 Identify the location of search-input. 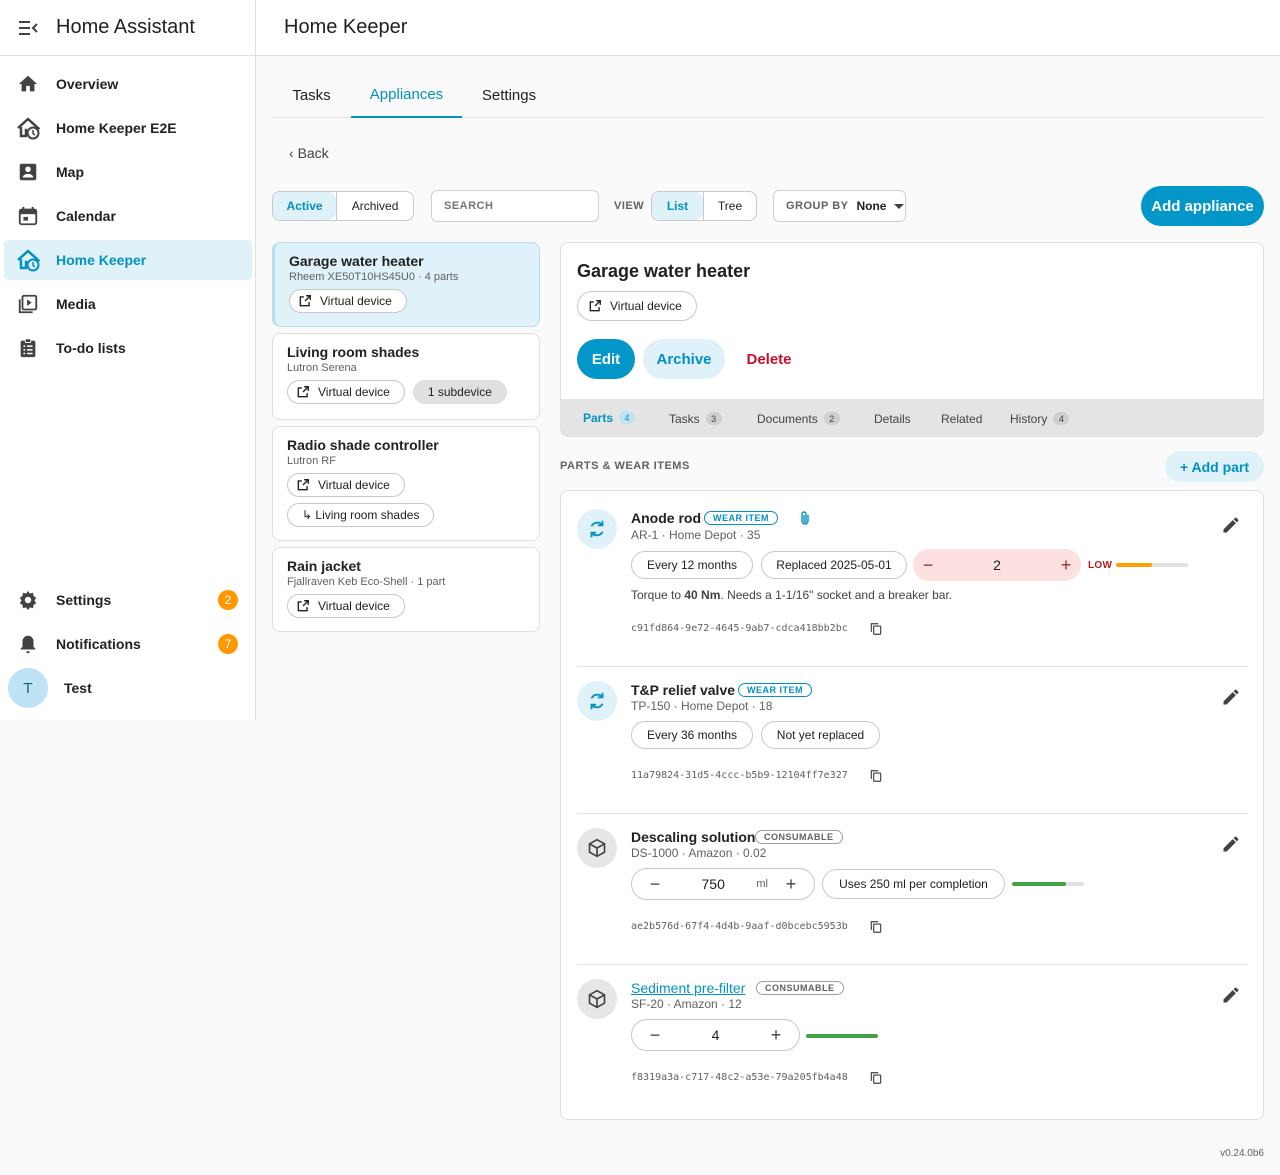
(515, 206).